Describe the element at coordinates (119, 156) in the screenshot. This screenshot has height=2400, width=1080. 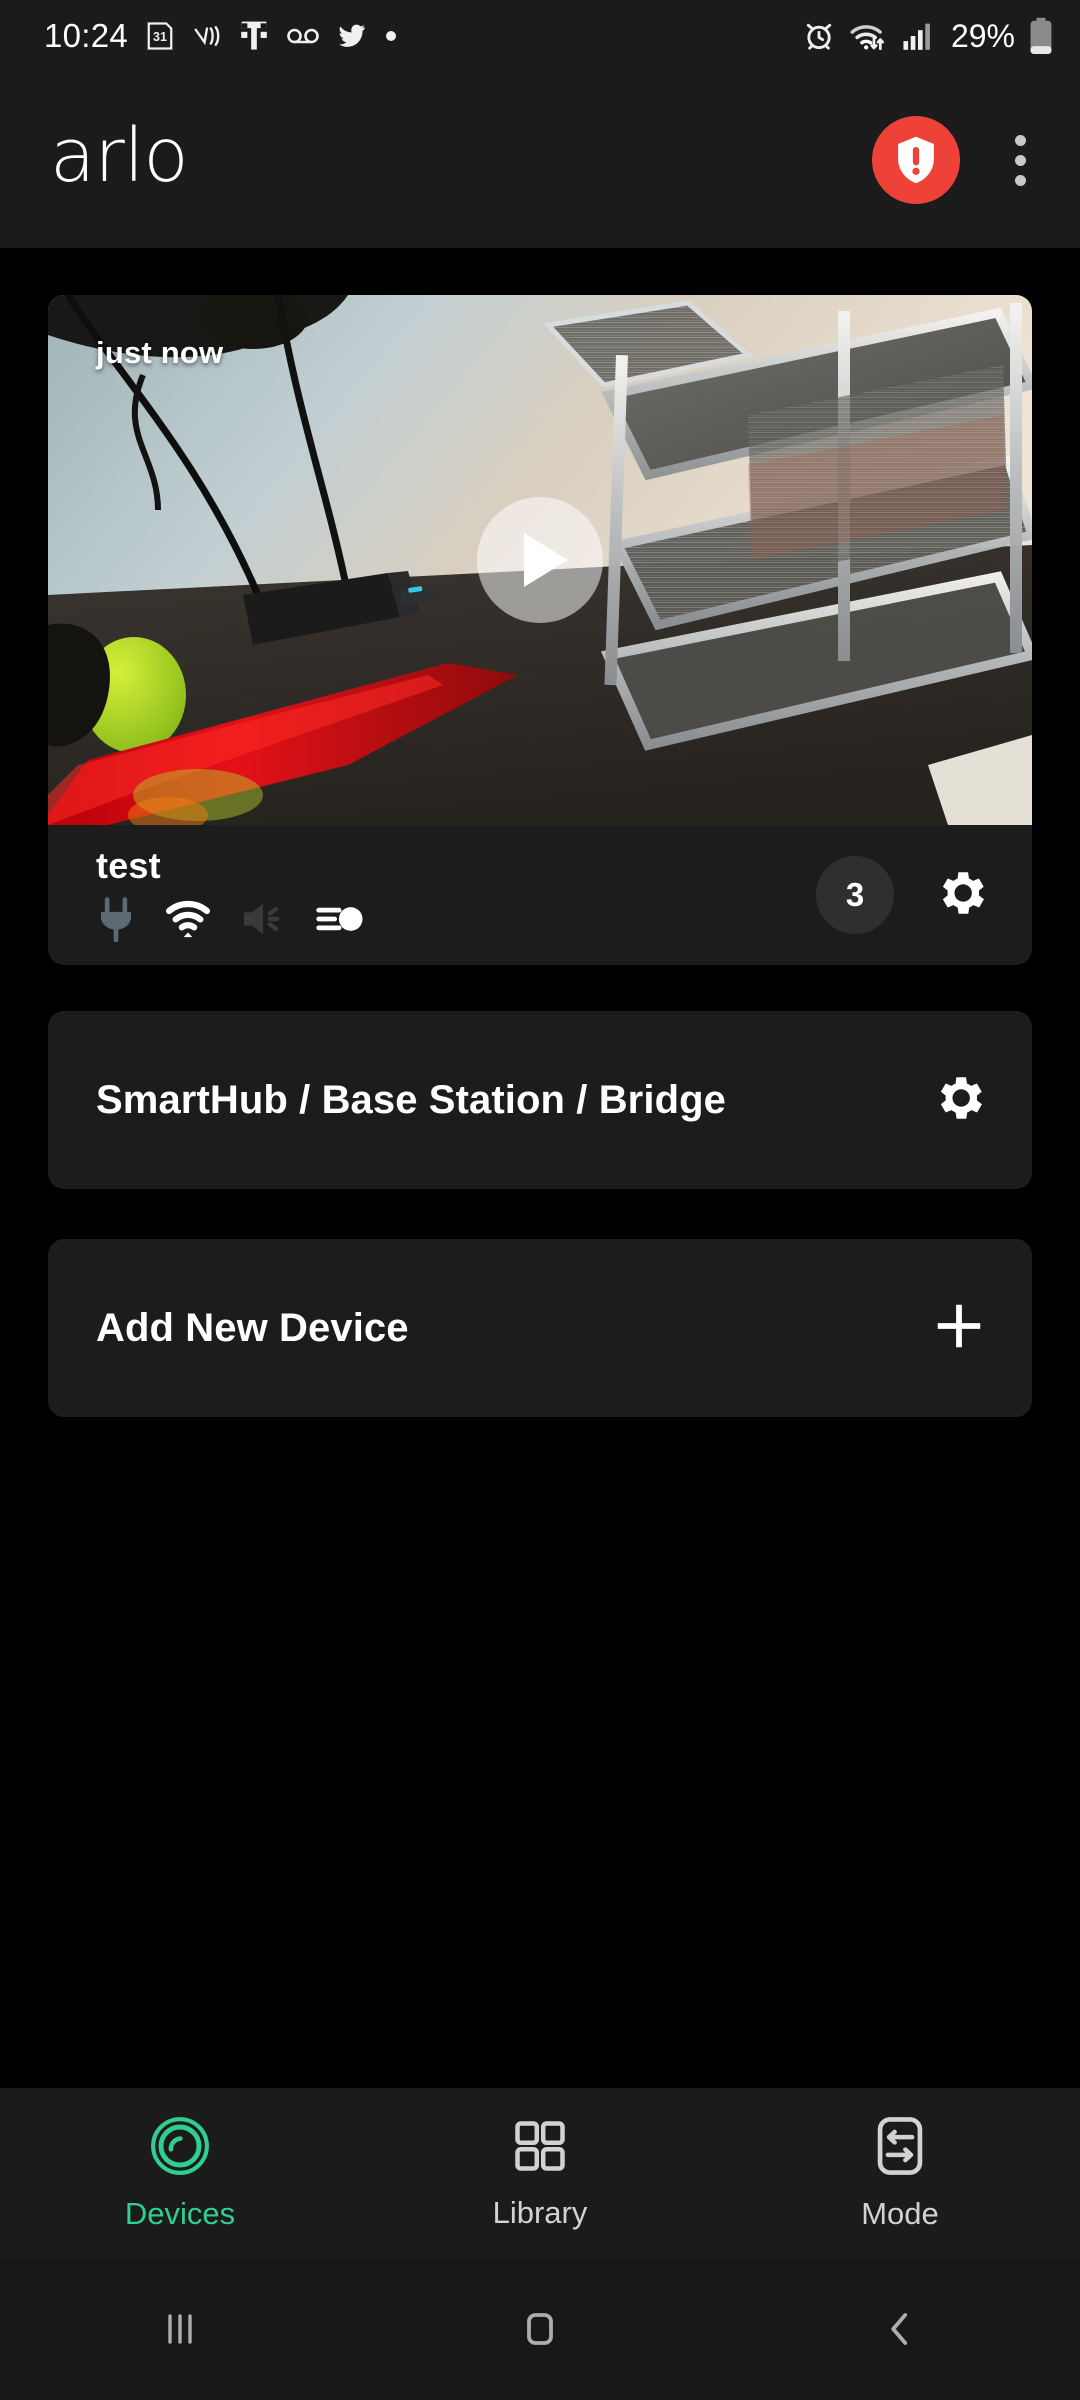
I see `arlo-logo: arlo` at that location.